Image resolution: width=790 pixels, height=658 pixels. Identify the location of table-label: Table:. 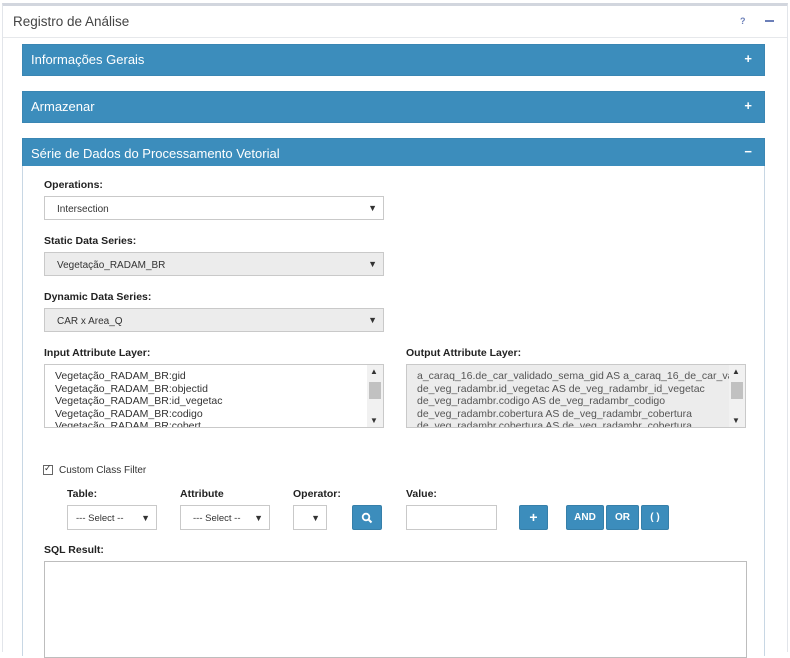
(82, 494).